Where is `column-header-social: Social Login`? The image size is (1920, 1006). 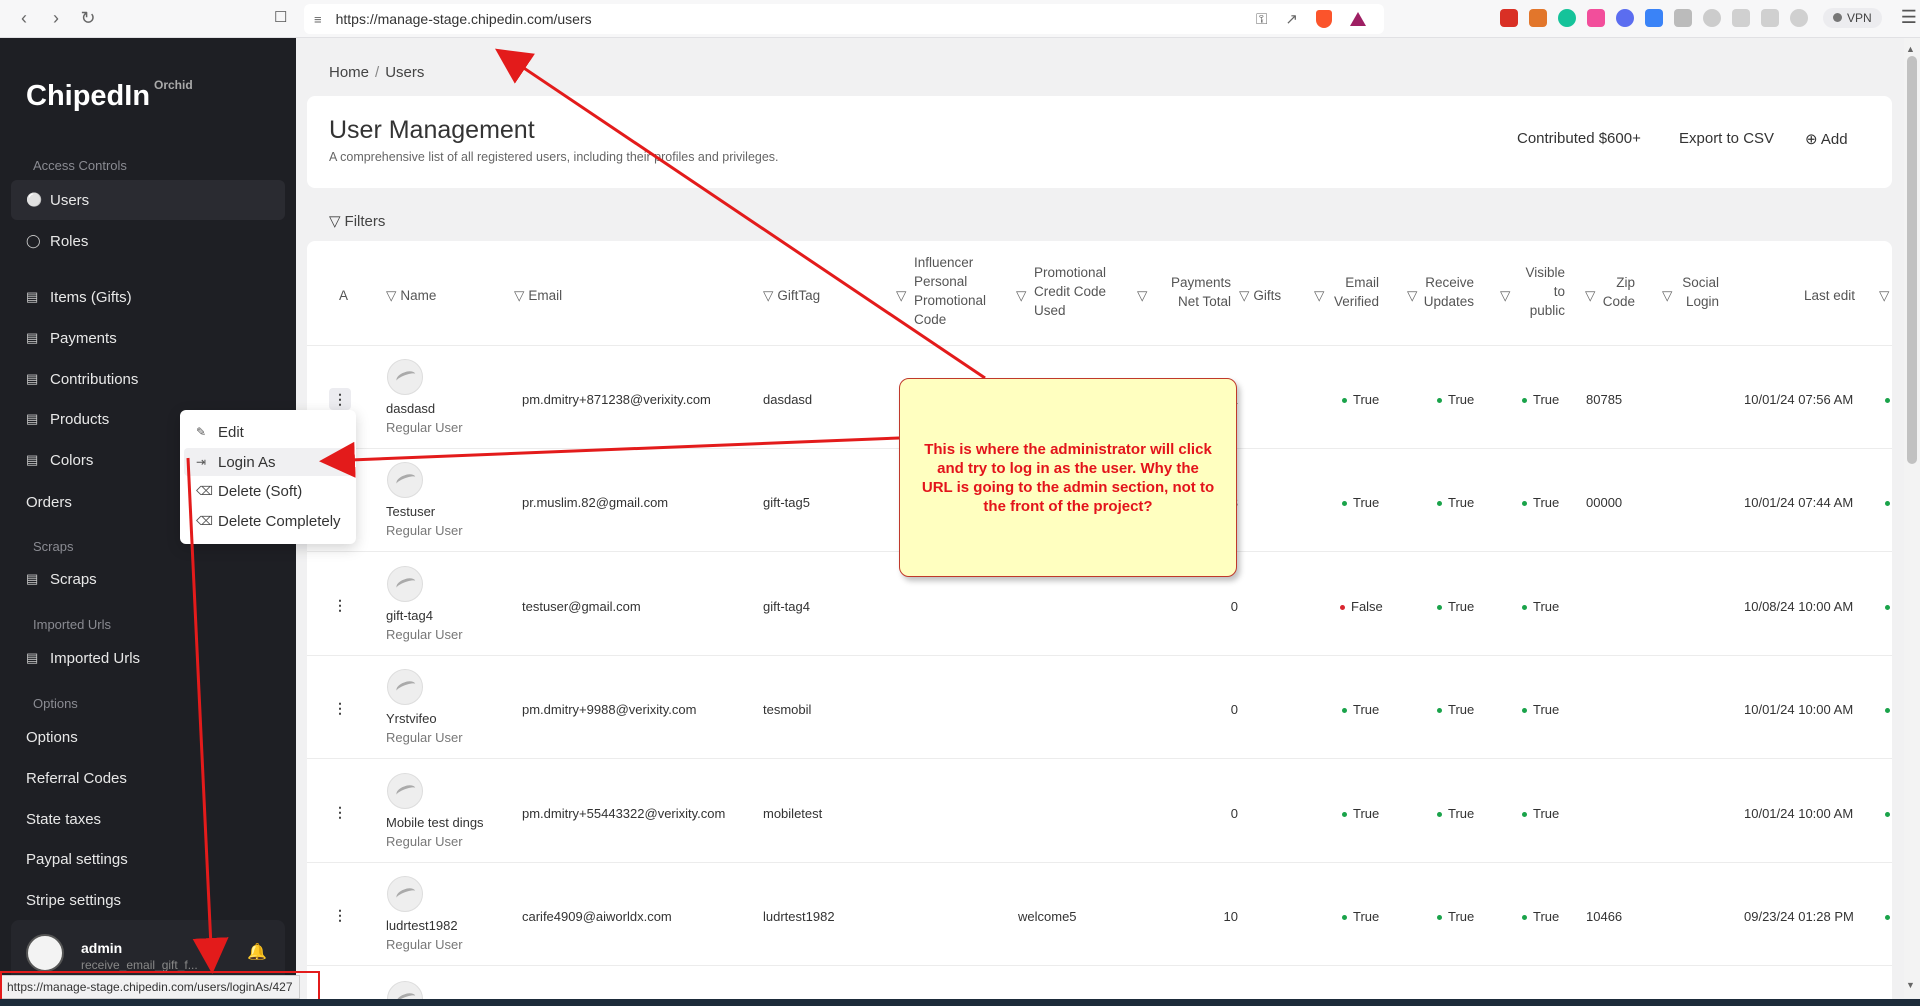 column-header-social: Social Login is located at coordinates (1697, 292).